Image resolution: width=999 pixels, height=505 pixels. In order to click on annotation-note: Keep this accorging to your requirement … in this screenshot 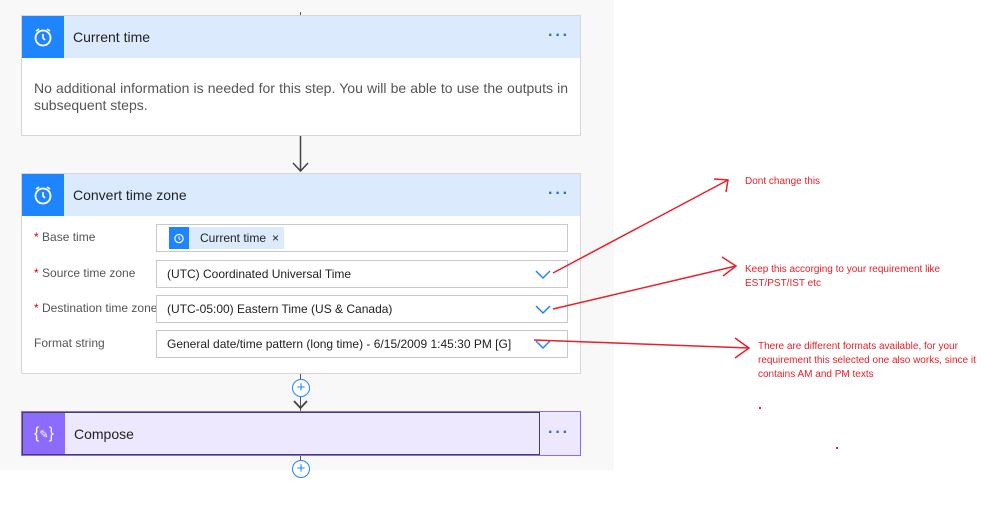, I will do `click(843, 276)`.